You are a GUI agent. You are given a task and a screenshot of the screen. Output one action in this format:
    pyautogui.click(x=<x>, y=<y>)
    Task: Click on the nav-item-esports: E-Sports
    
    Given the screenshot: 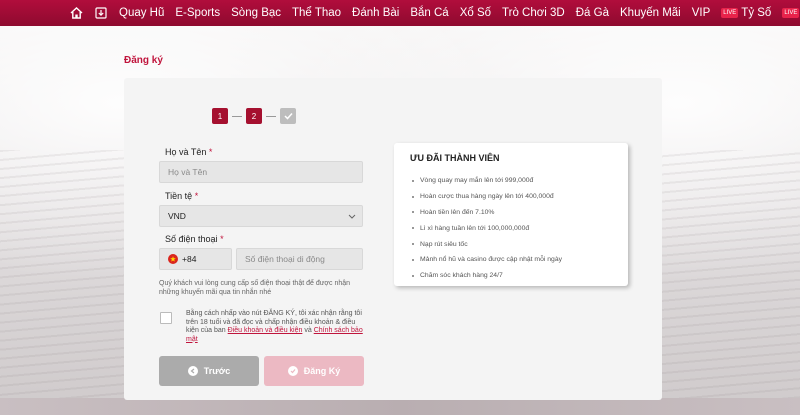 What is the action you would take?
    pyautogui.click(x=197, y=13)
    